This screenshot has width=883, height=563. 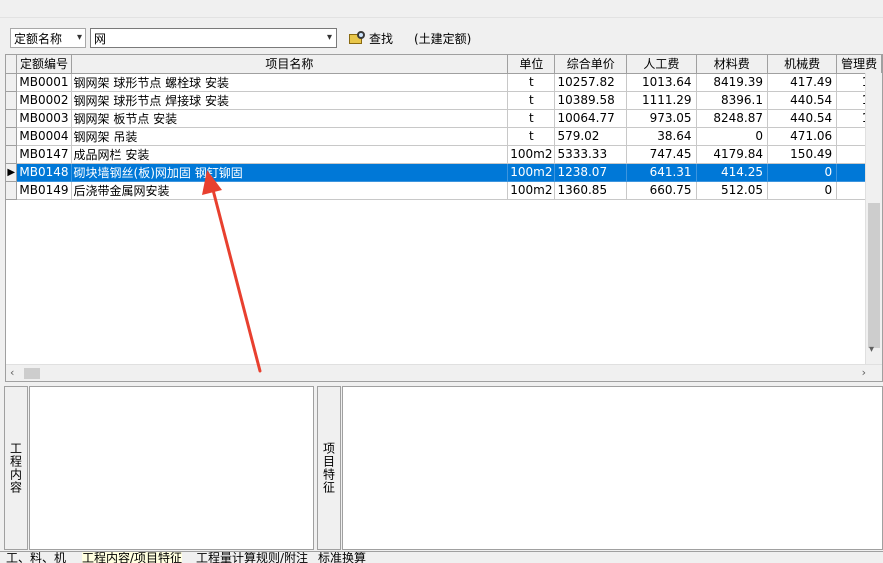 What do you see at coordinates (444, 372) in the screenshot?
I see `horizontal-scrollbar: ‹ ›` at bounding box center [444, 372].